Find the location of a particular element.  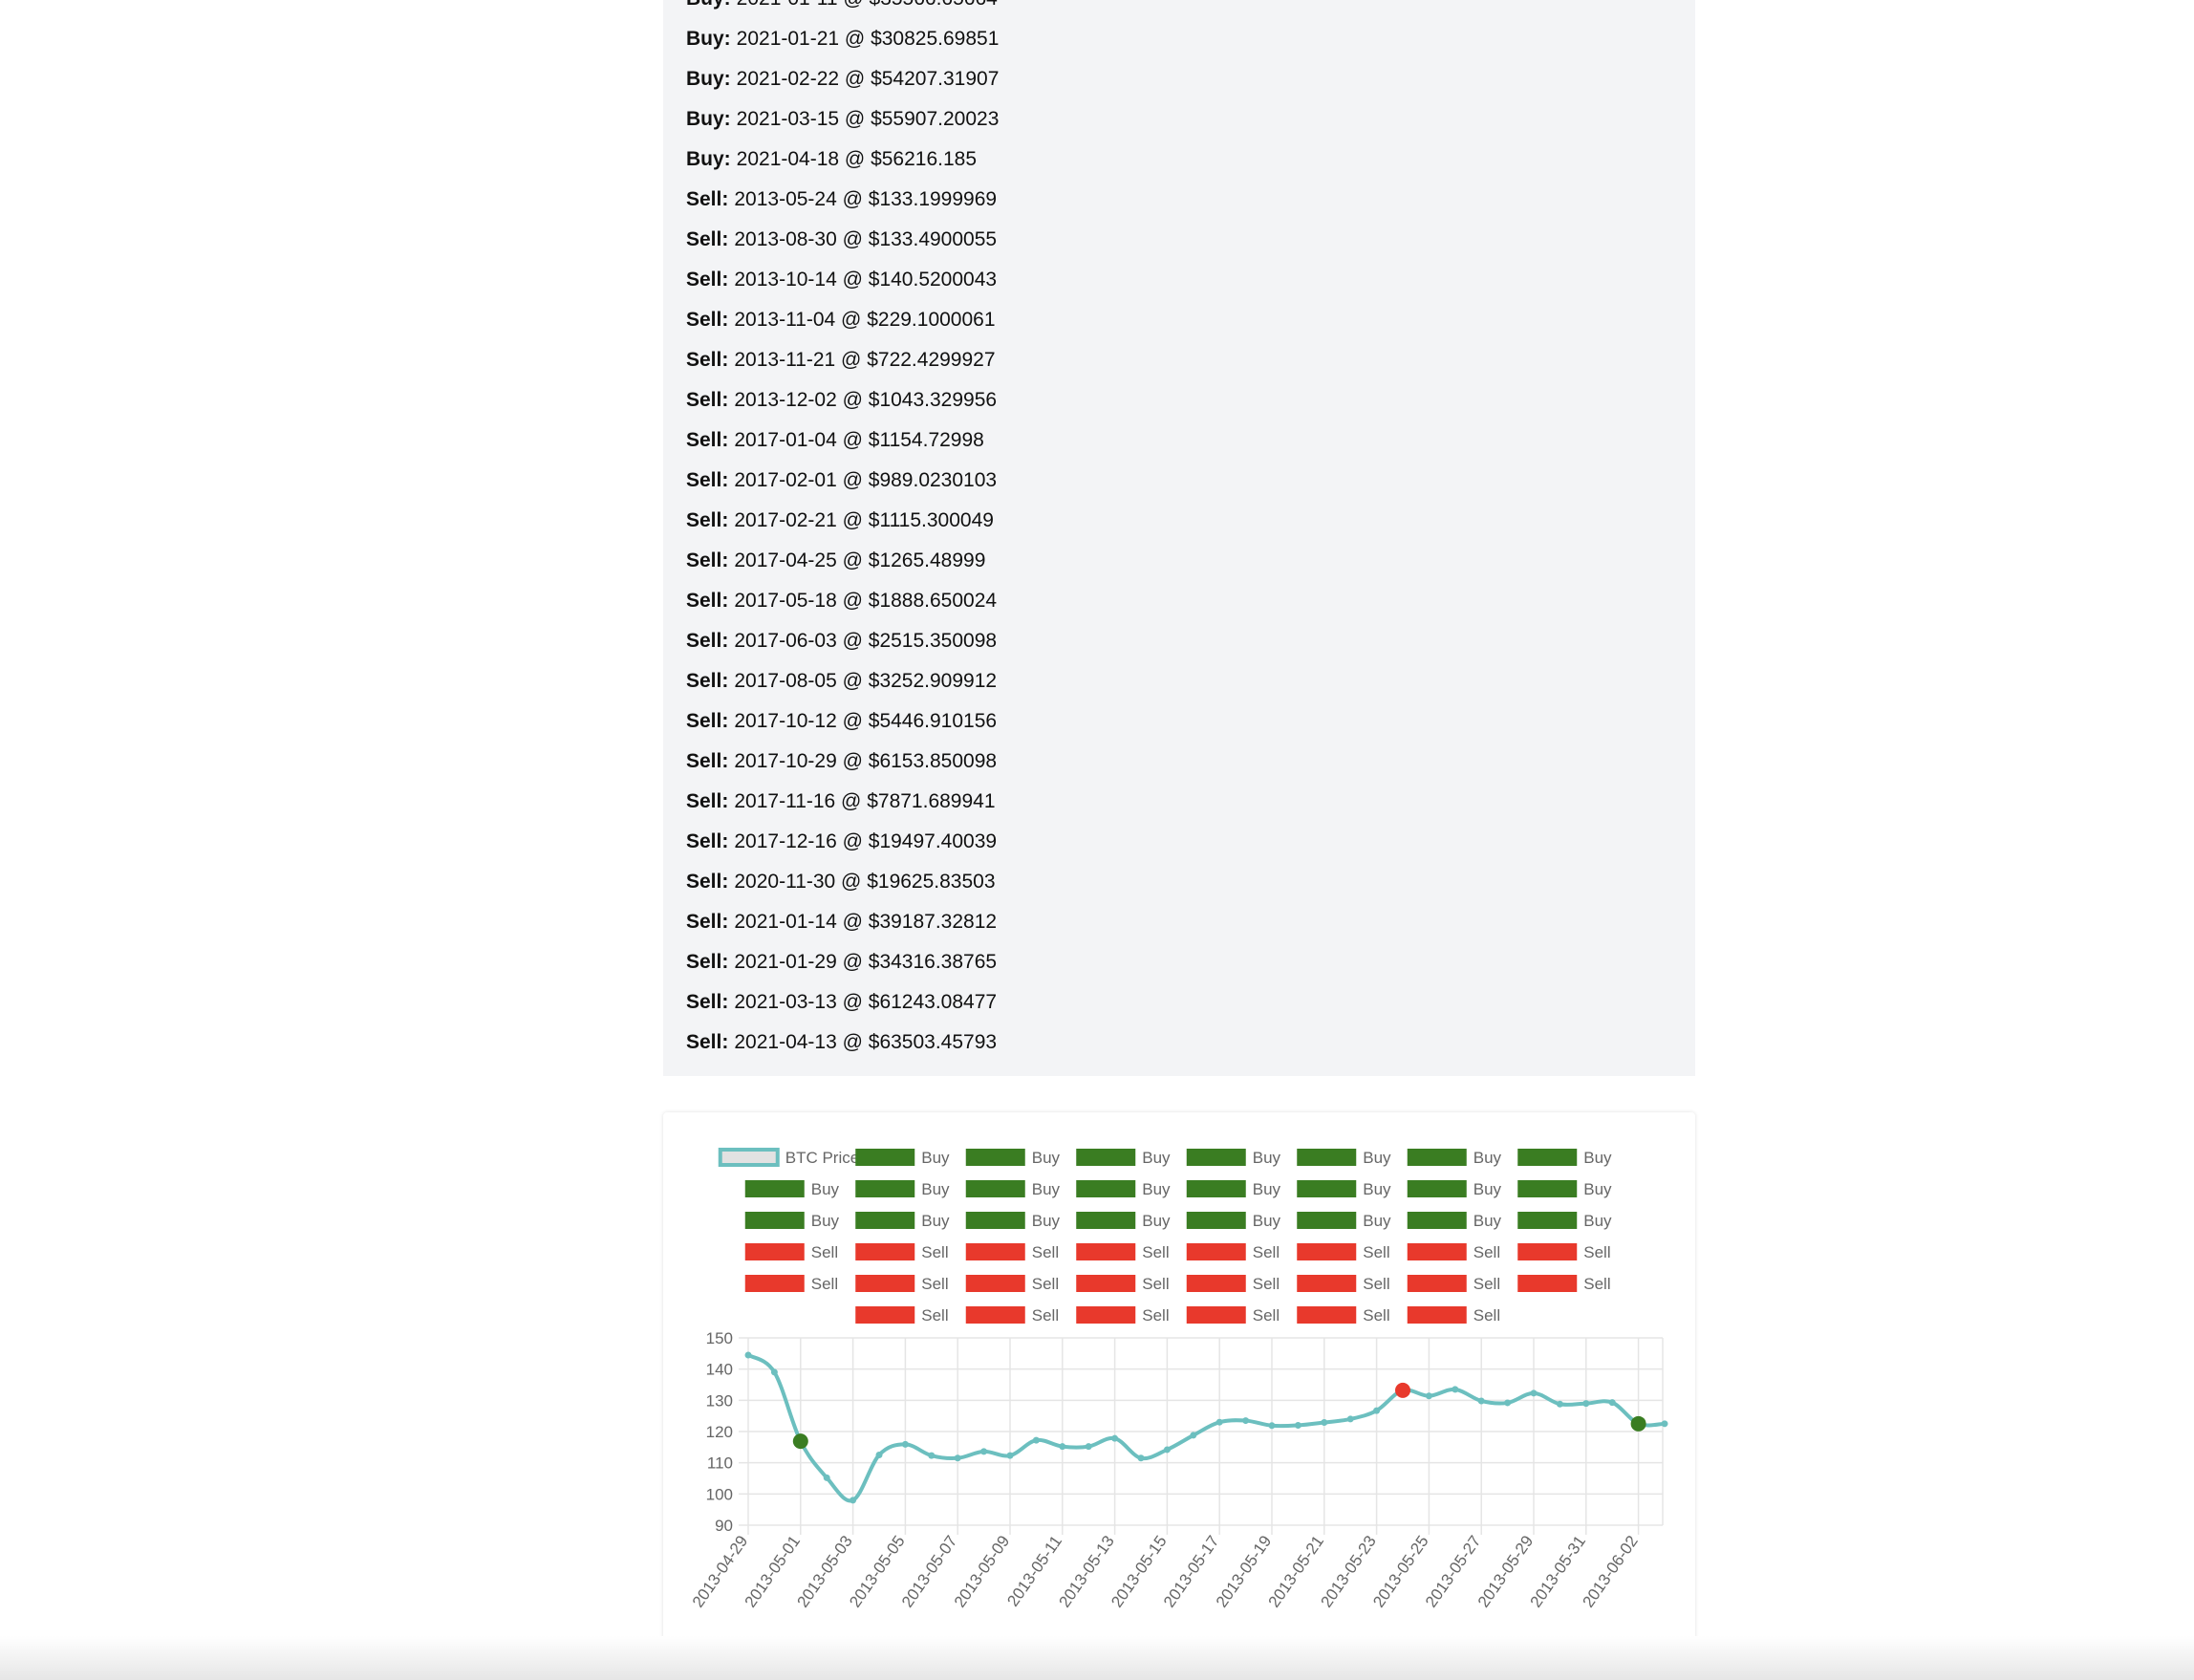

signal-detail: 2017-10-12 @ $5446.910156 is located at coordinates (866, 721).